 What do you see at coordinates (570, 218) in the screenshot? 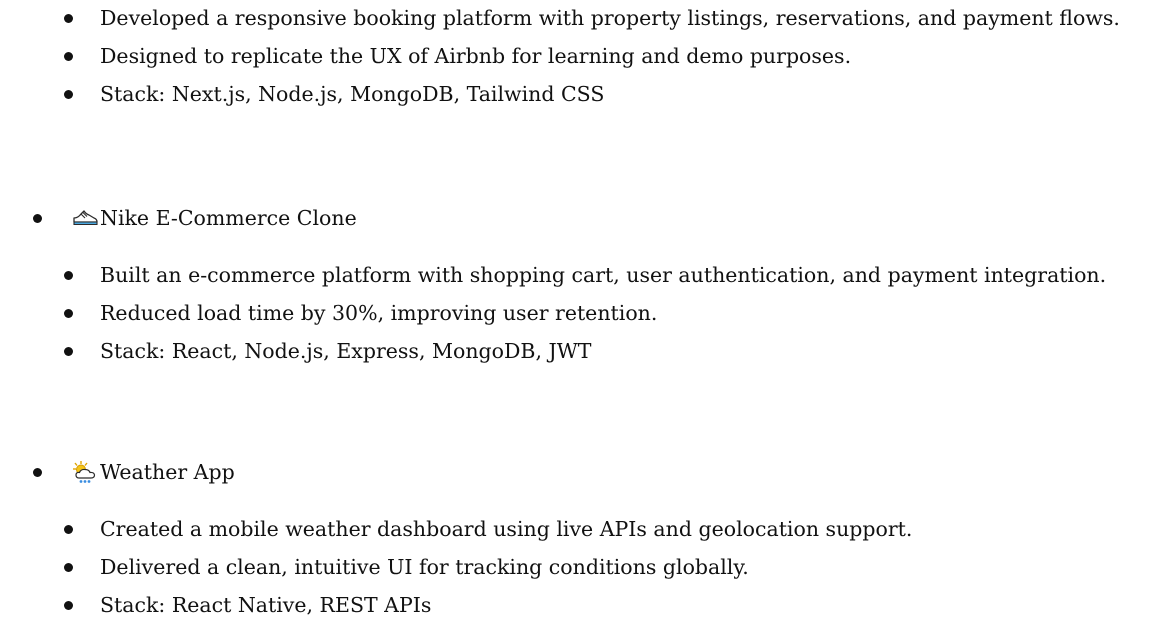
I see `project-heading: Nike E-Commerce Clone` at bounding box center [570, 218].